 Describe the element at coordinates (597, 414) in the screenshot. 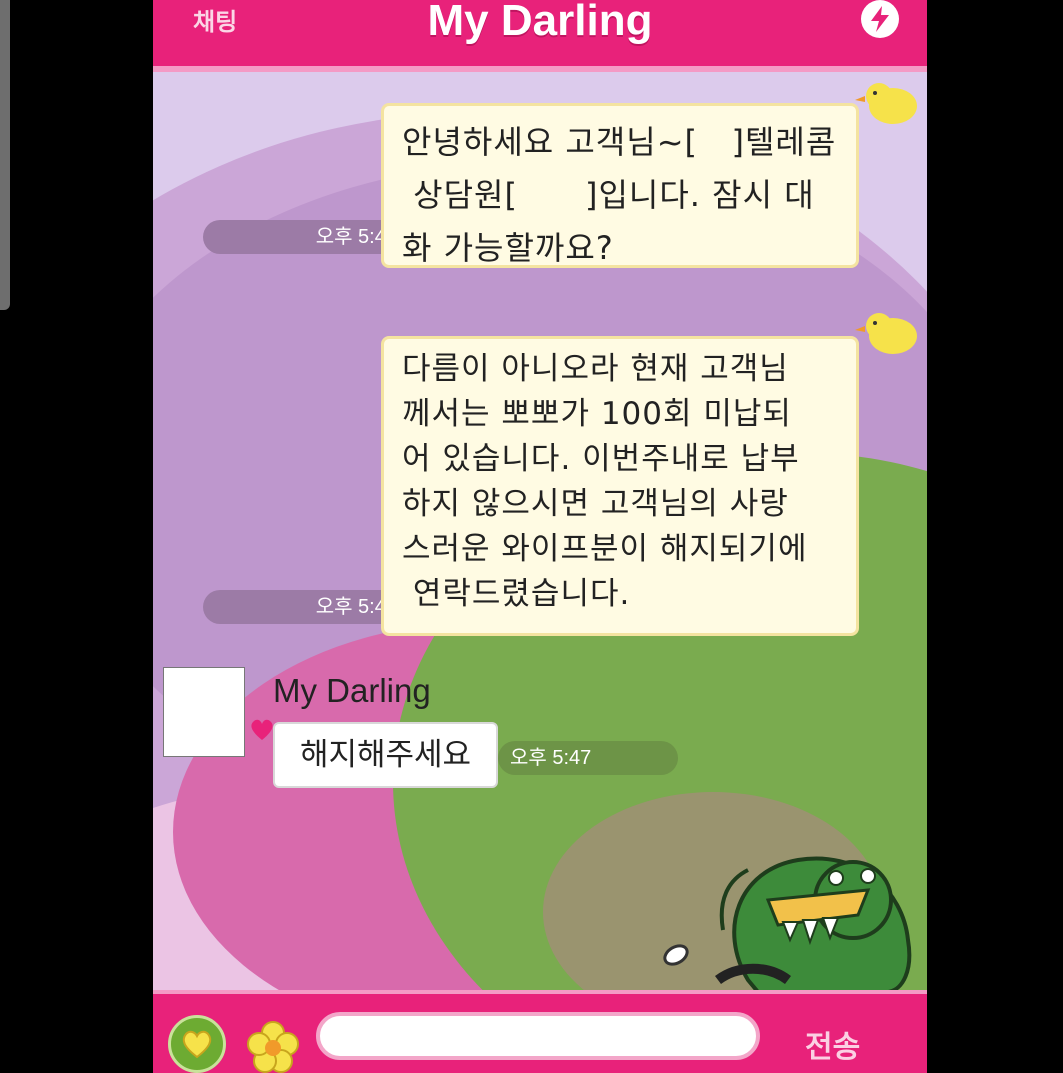

I see `message-text: 께서는 뽀뽀가 100회 미납되` at that location.